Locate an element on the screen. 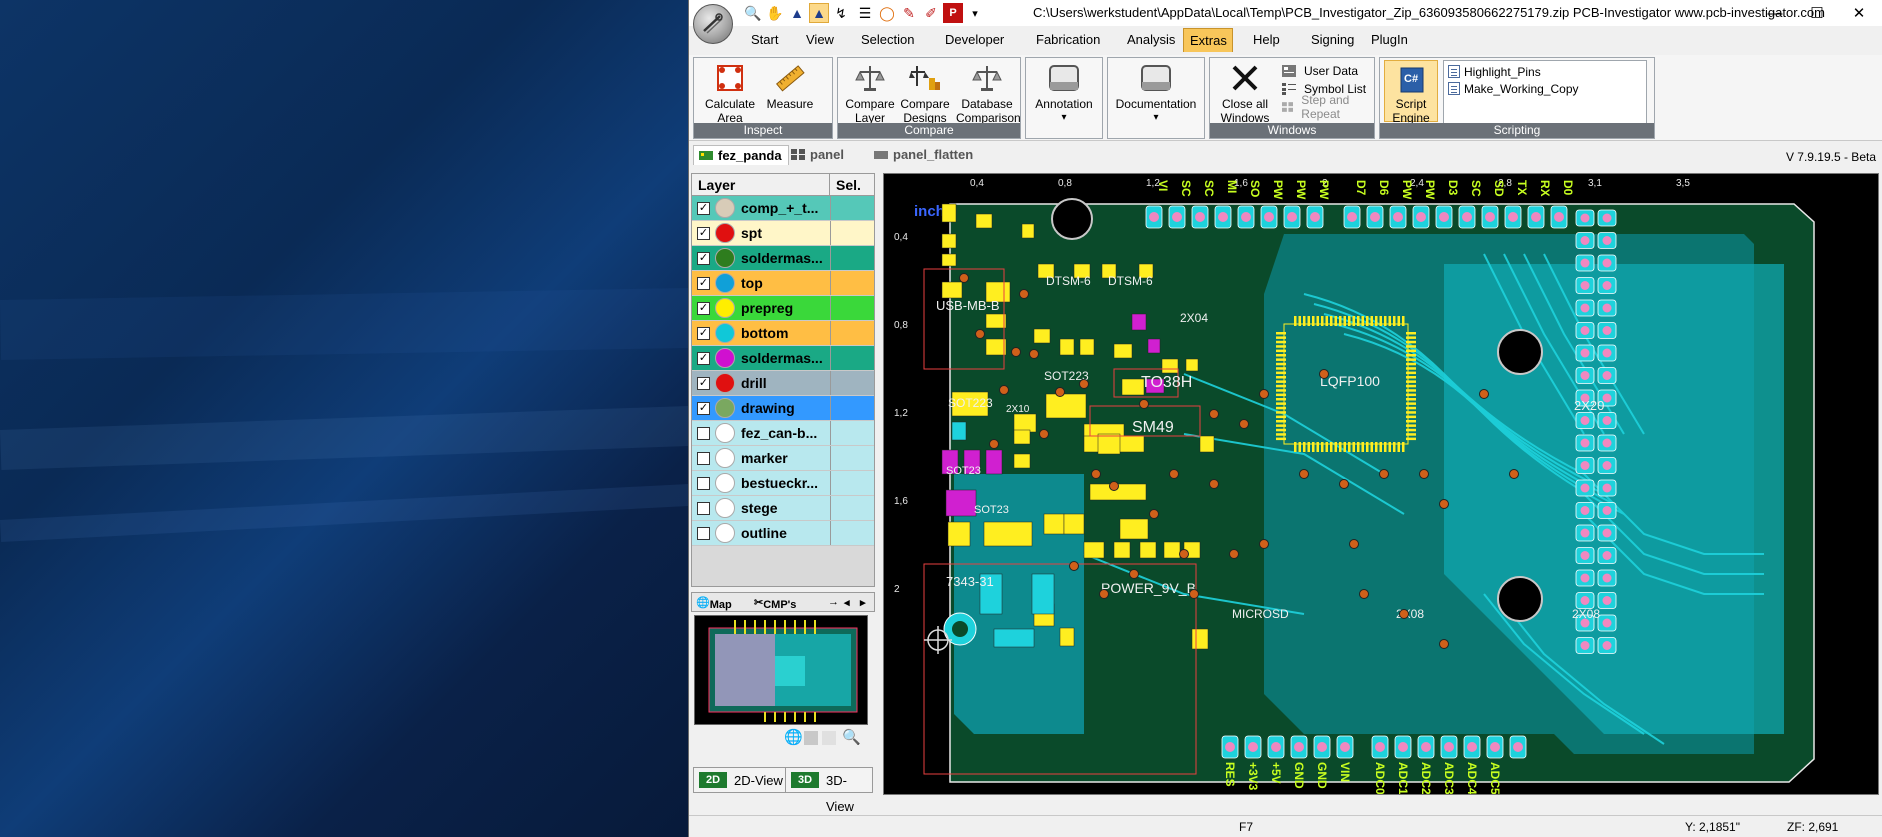  doc-tab-panel-flatten: panel_flatten is located at coordinates (924, 155).